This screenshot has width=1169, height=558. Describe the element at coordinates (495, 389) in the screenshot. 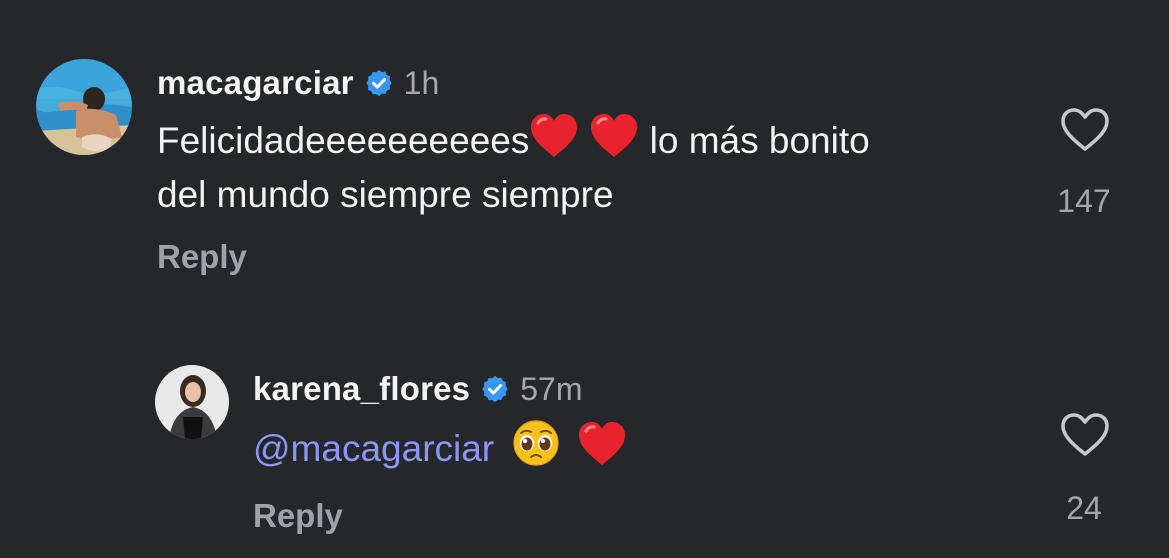

I see `verified-badge-icon` at that location.